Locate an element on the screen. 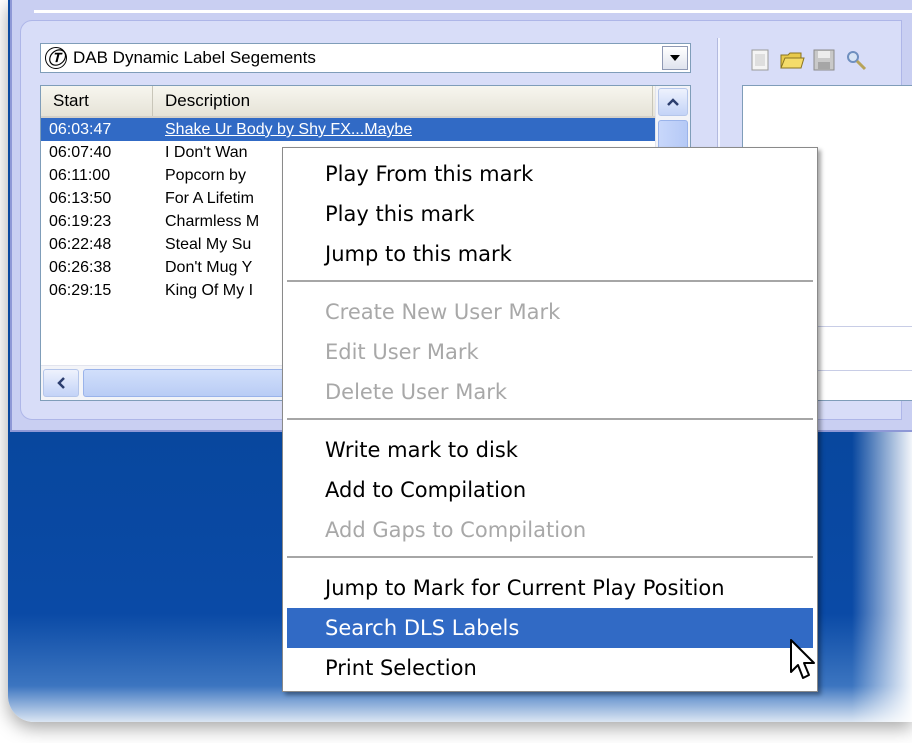 This screenshot has width=912, height=743. menu-item-create-new-user-mark: Create New User Mark is located at coordinates (443, 312).